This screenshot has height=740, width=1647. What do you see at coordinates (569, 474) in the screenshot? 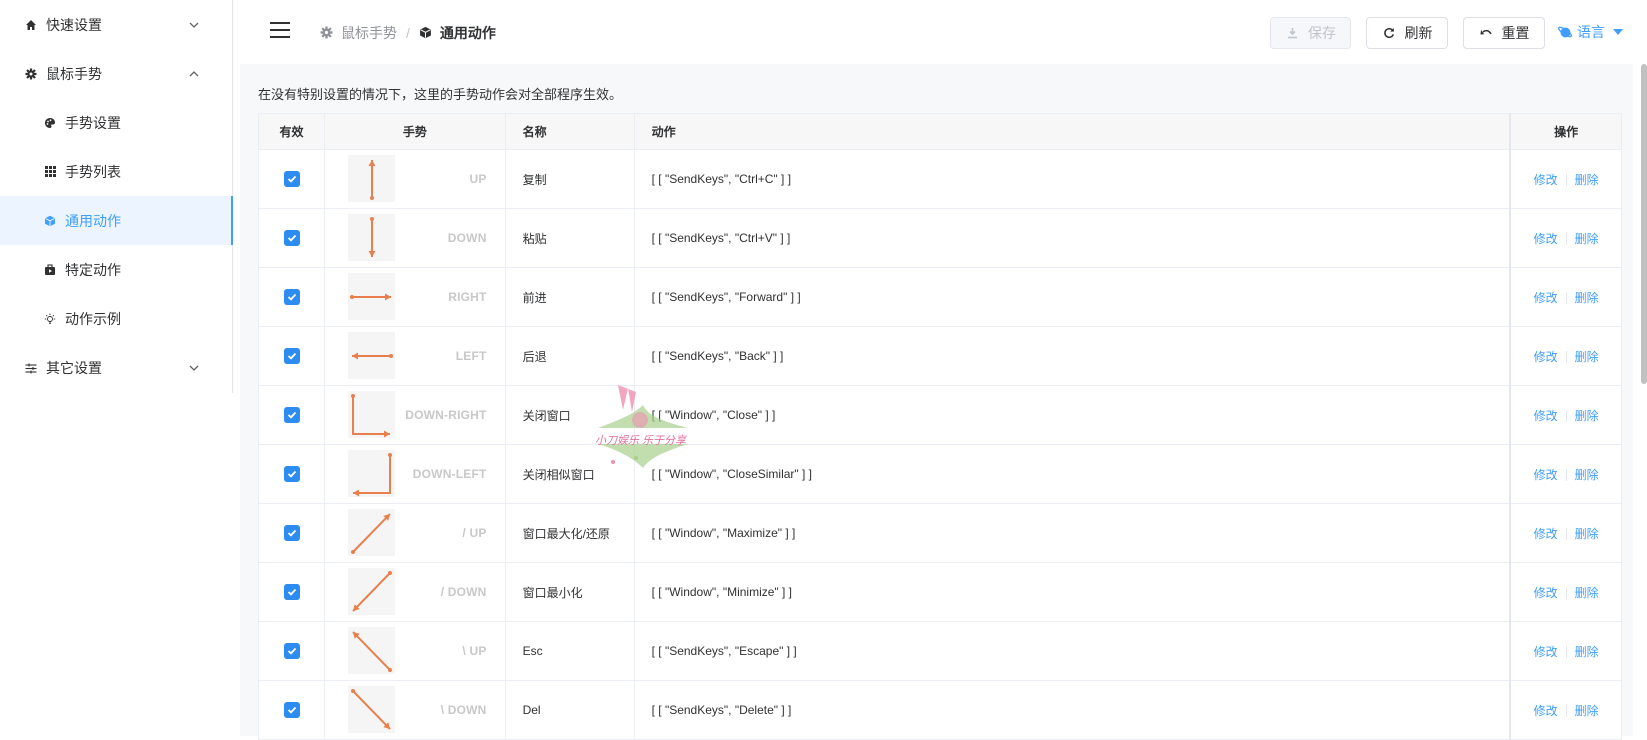
I see `name-cell: 关闭相似窗口` at bounding box center [569, 474].